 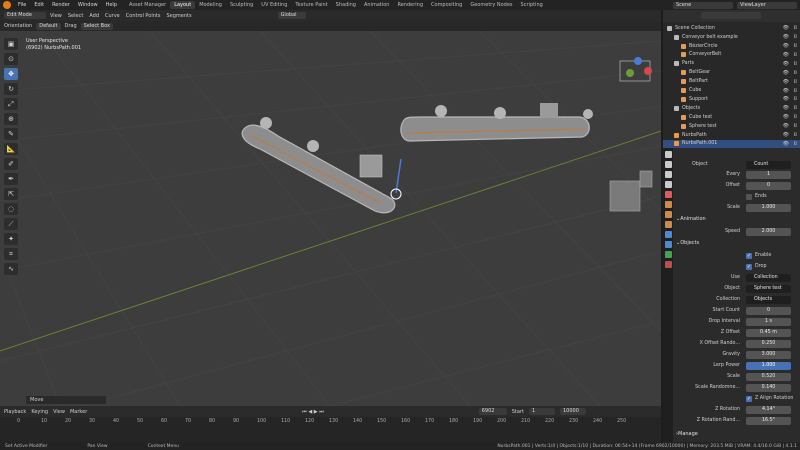 I want to click on tab-rendering: Rendering, so click(x=410, y=5).